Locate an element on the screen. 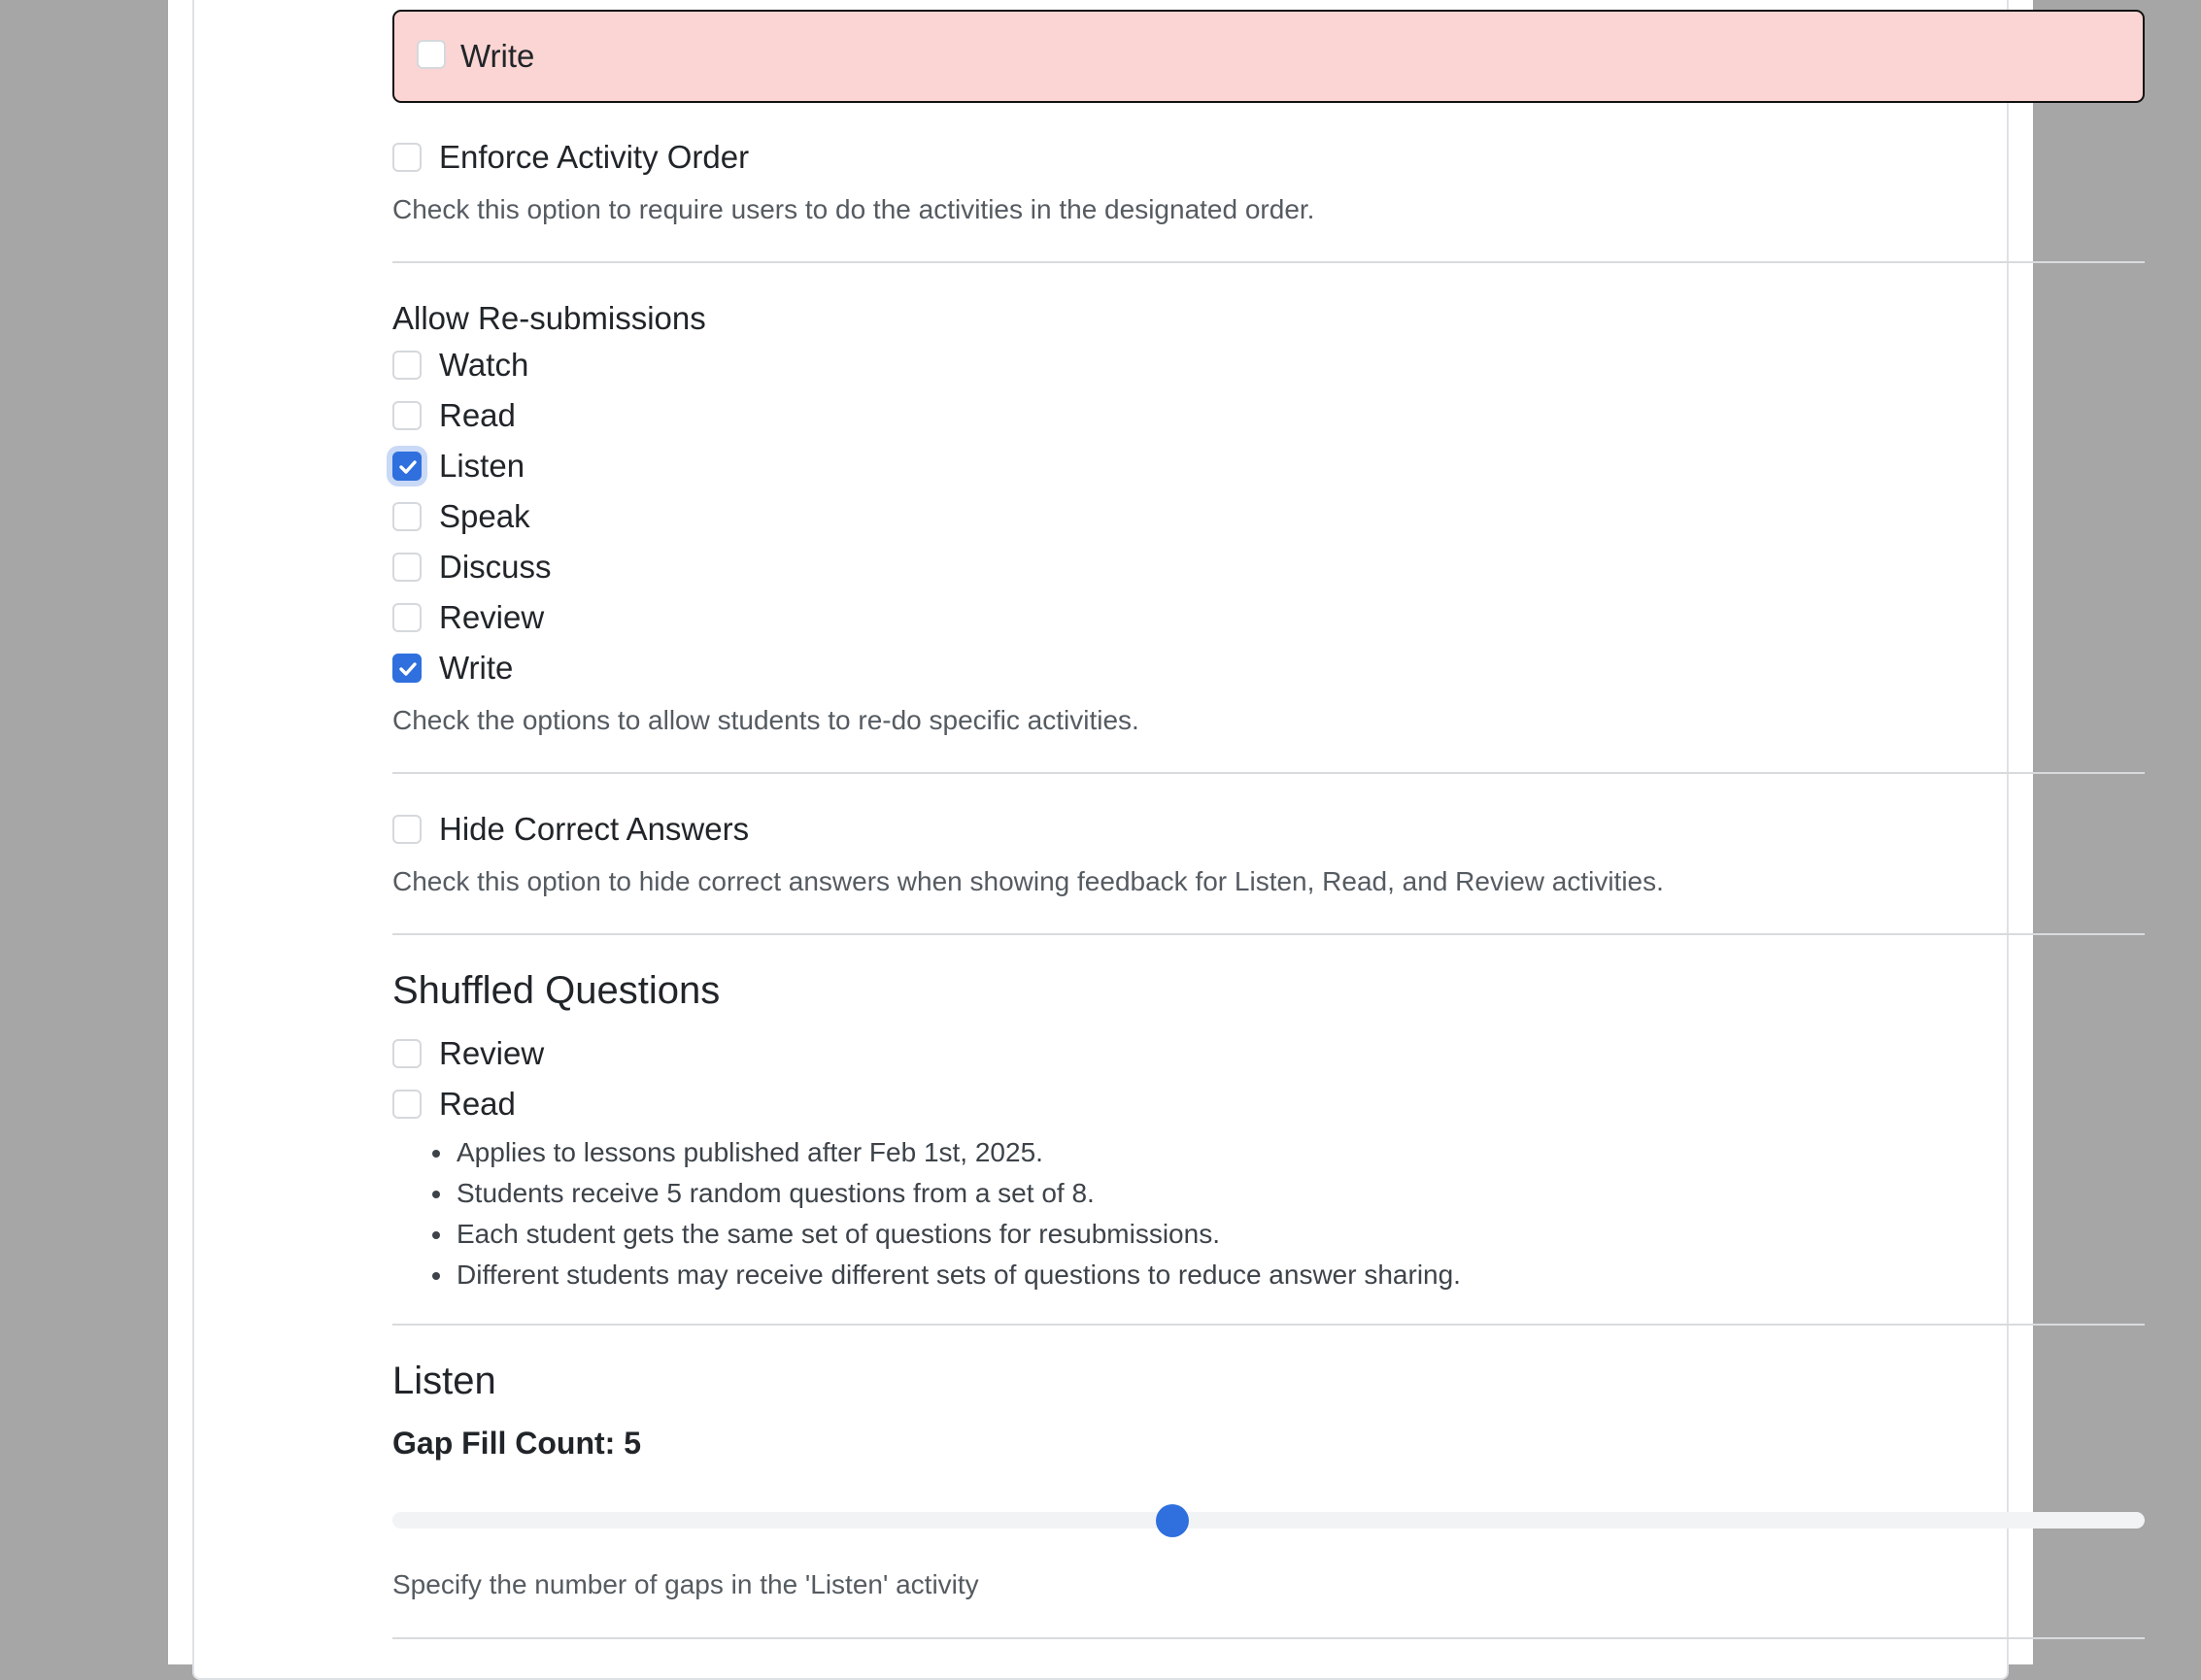 This screenshot has width=2201, height=1680. resubmit-listen-label: Listen is located at coordinates (482, 466).